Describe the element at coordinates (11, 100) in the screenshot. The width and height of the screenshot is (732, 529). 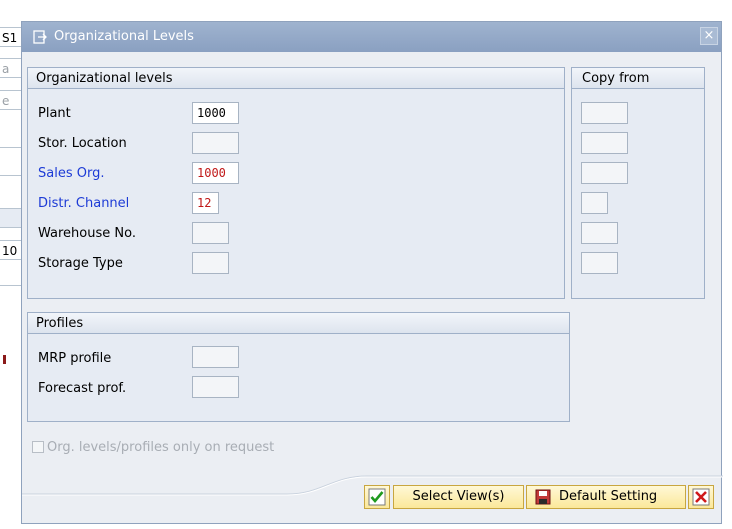
I see `background-fragment: e` at that location.